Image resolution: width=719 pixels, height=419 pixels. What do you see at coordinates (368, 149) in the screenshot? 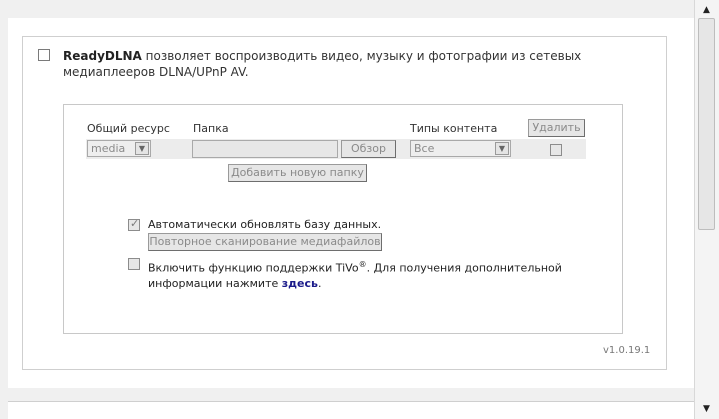
I see `browse-button: Обзор` at bounding box center [368, 149].